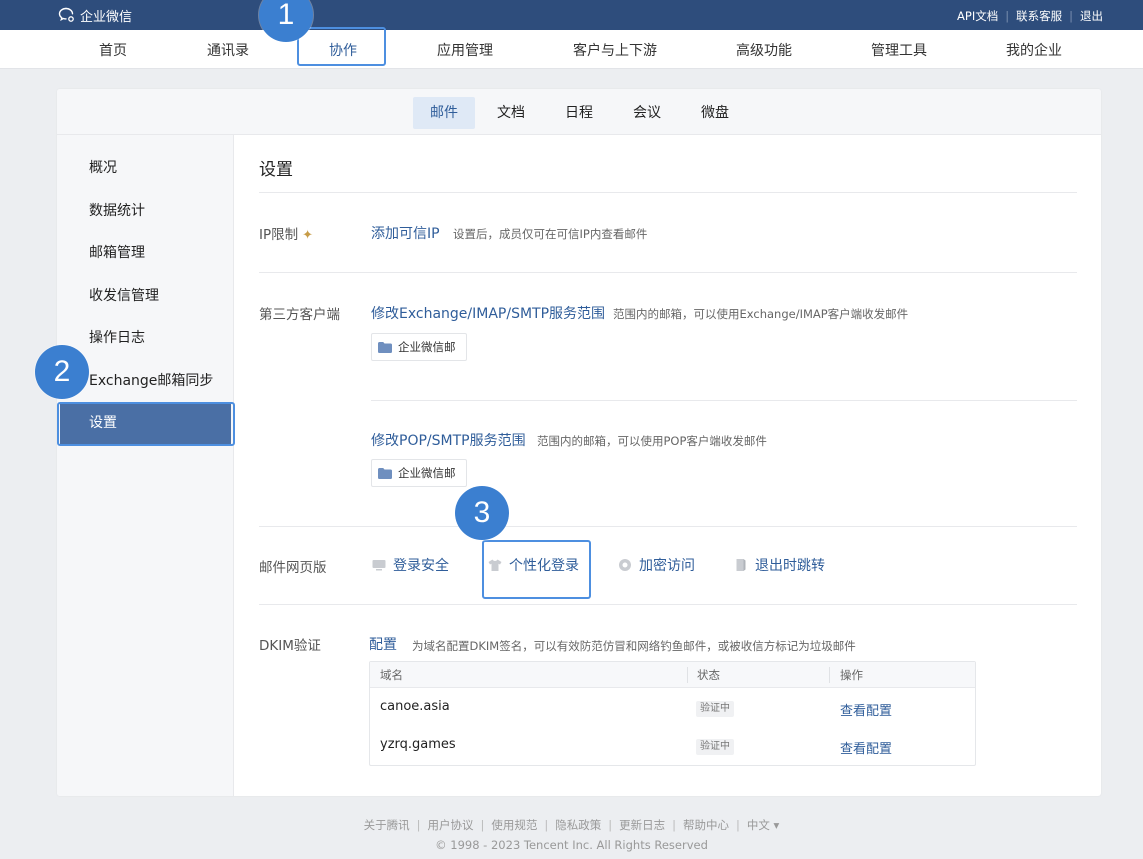  I want to click on dkim-configure-link: 配置, so click(383, 644).